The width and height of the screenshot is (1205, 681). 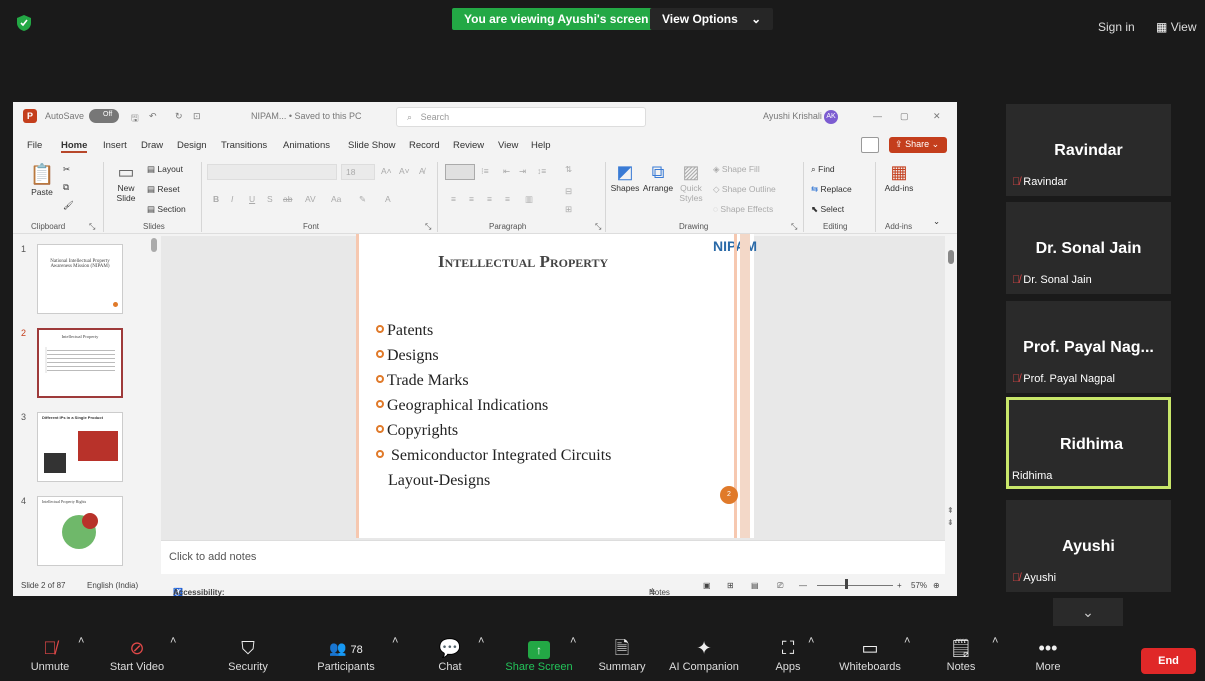 I want to click on language-indicator: English (India), so click(x=112, y=585).